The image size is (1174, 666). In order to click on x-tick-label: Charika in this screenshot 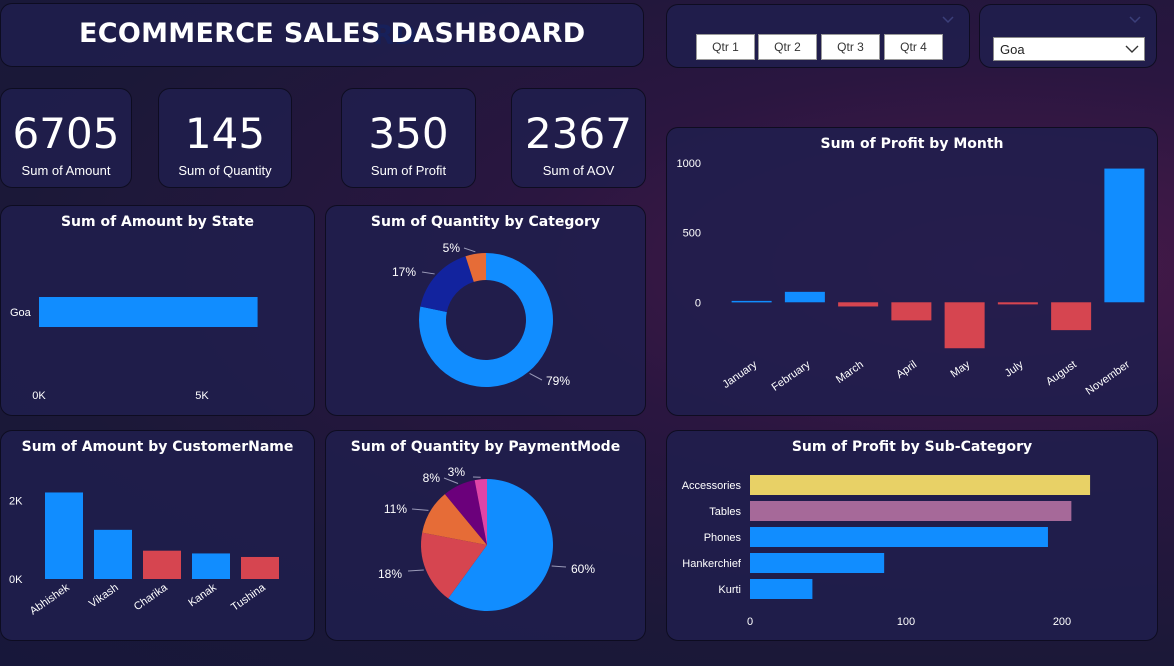, I will do `click(151, 597)`.